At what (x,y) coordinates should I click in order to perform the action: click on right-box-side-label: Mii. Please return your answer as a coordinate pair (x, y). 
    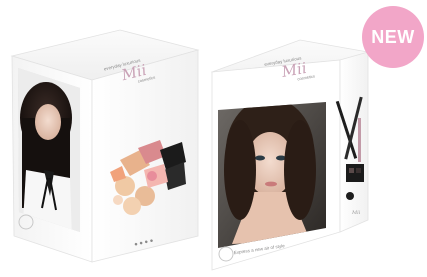
    Looking at the image, I should click on (356, 213).